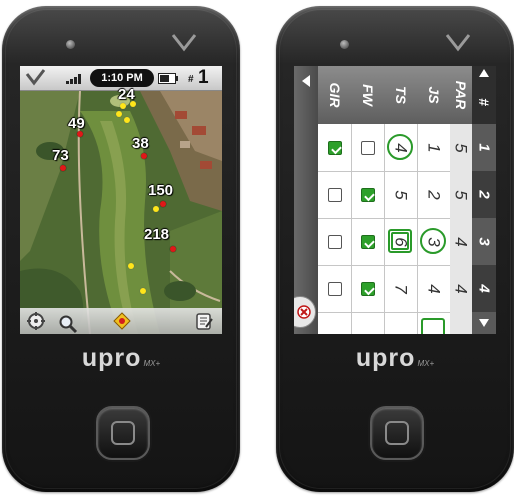  Describe the element at coordinates (484, 73) in the screenshot. I see `arrow-up-icon` at that location.